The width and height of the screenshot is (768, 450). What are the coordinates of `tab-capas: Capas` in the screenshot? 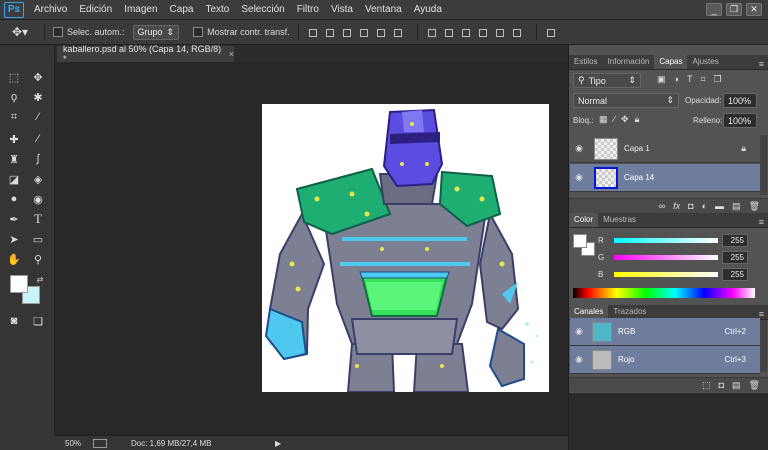 It's located at (671, 62).